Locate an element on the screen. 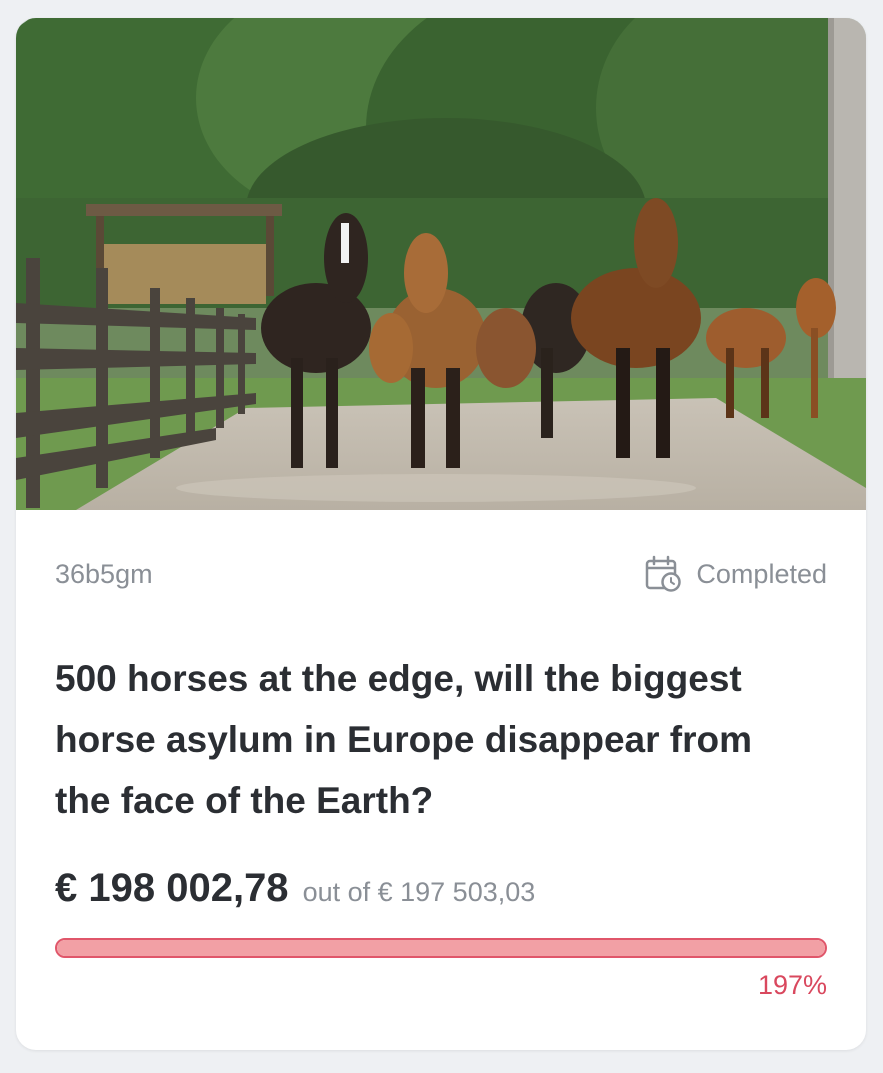 The width and height of the screenshot is (883, 1073). amount-raised: € 198 002,78 is located at coordinates (172, 888).